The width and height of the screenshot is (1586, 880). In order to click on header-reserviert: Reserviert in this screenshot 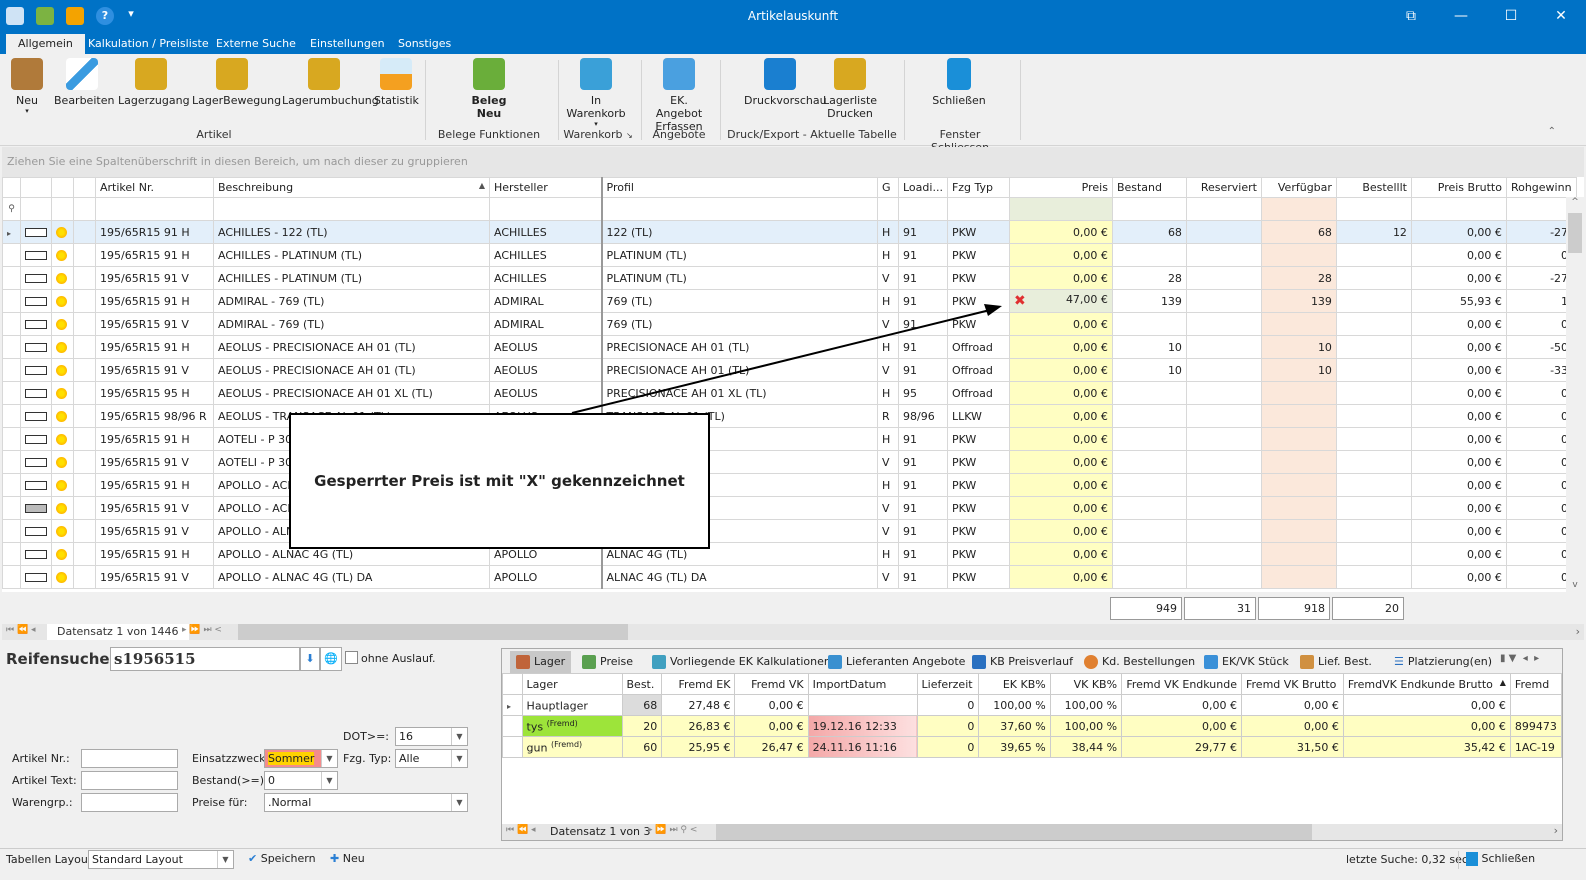, I will do `click(1223, 187)`.